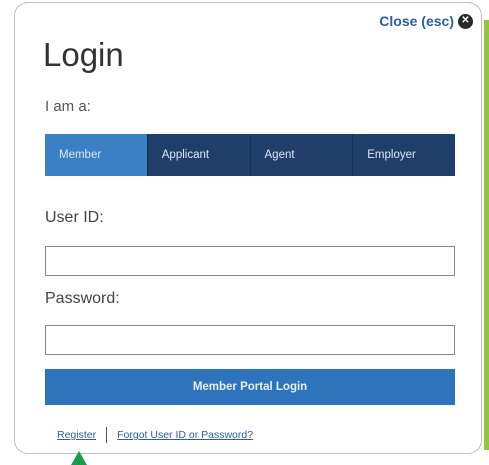  What do you see at coordinates (83, 54) in the screenshot?
I see `page-title: Login` at bounding box center [83, 54].